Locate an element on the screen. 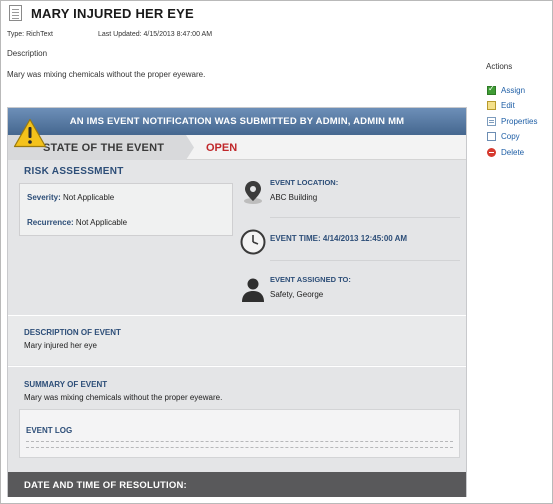 Image resolution: width=553 pixels, height=504 pixels. event-assigned-heading: EVENT ASSIGNED TO: is located at coordinates (310, 279).